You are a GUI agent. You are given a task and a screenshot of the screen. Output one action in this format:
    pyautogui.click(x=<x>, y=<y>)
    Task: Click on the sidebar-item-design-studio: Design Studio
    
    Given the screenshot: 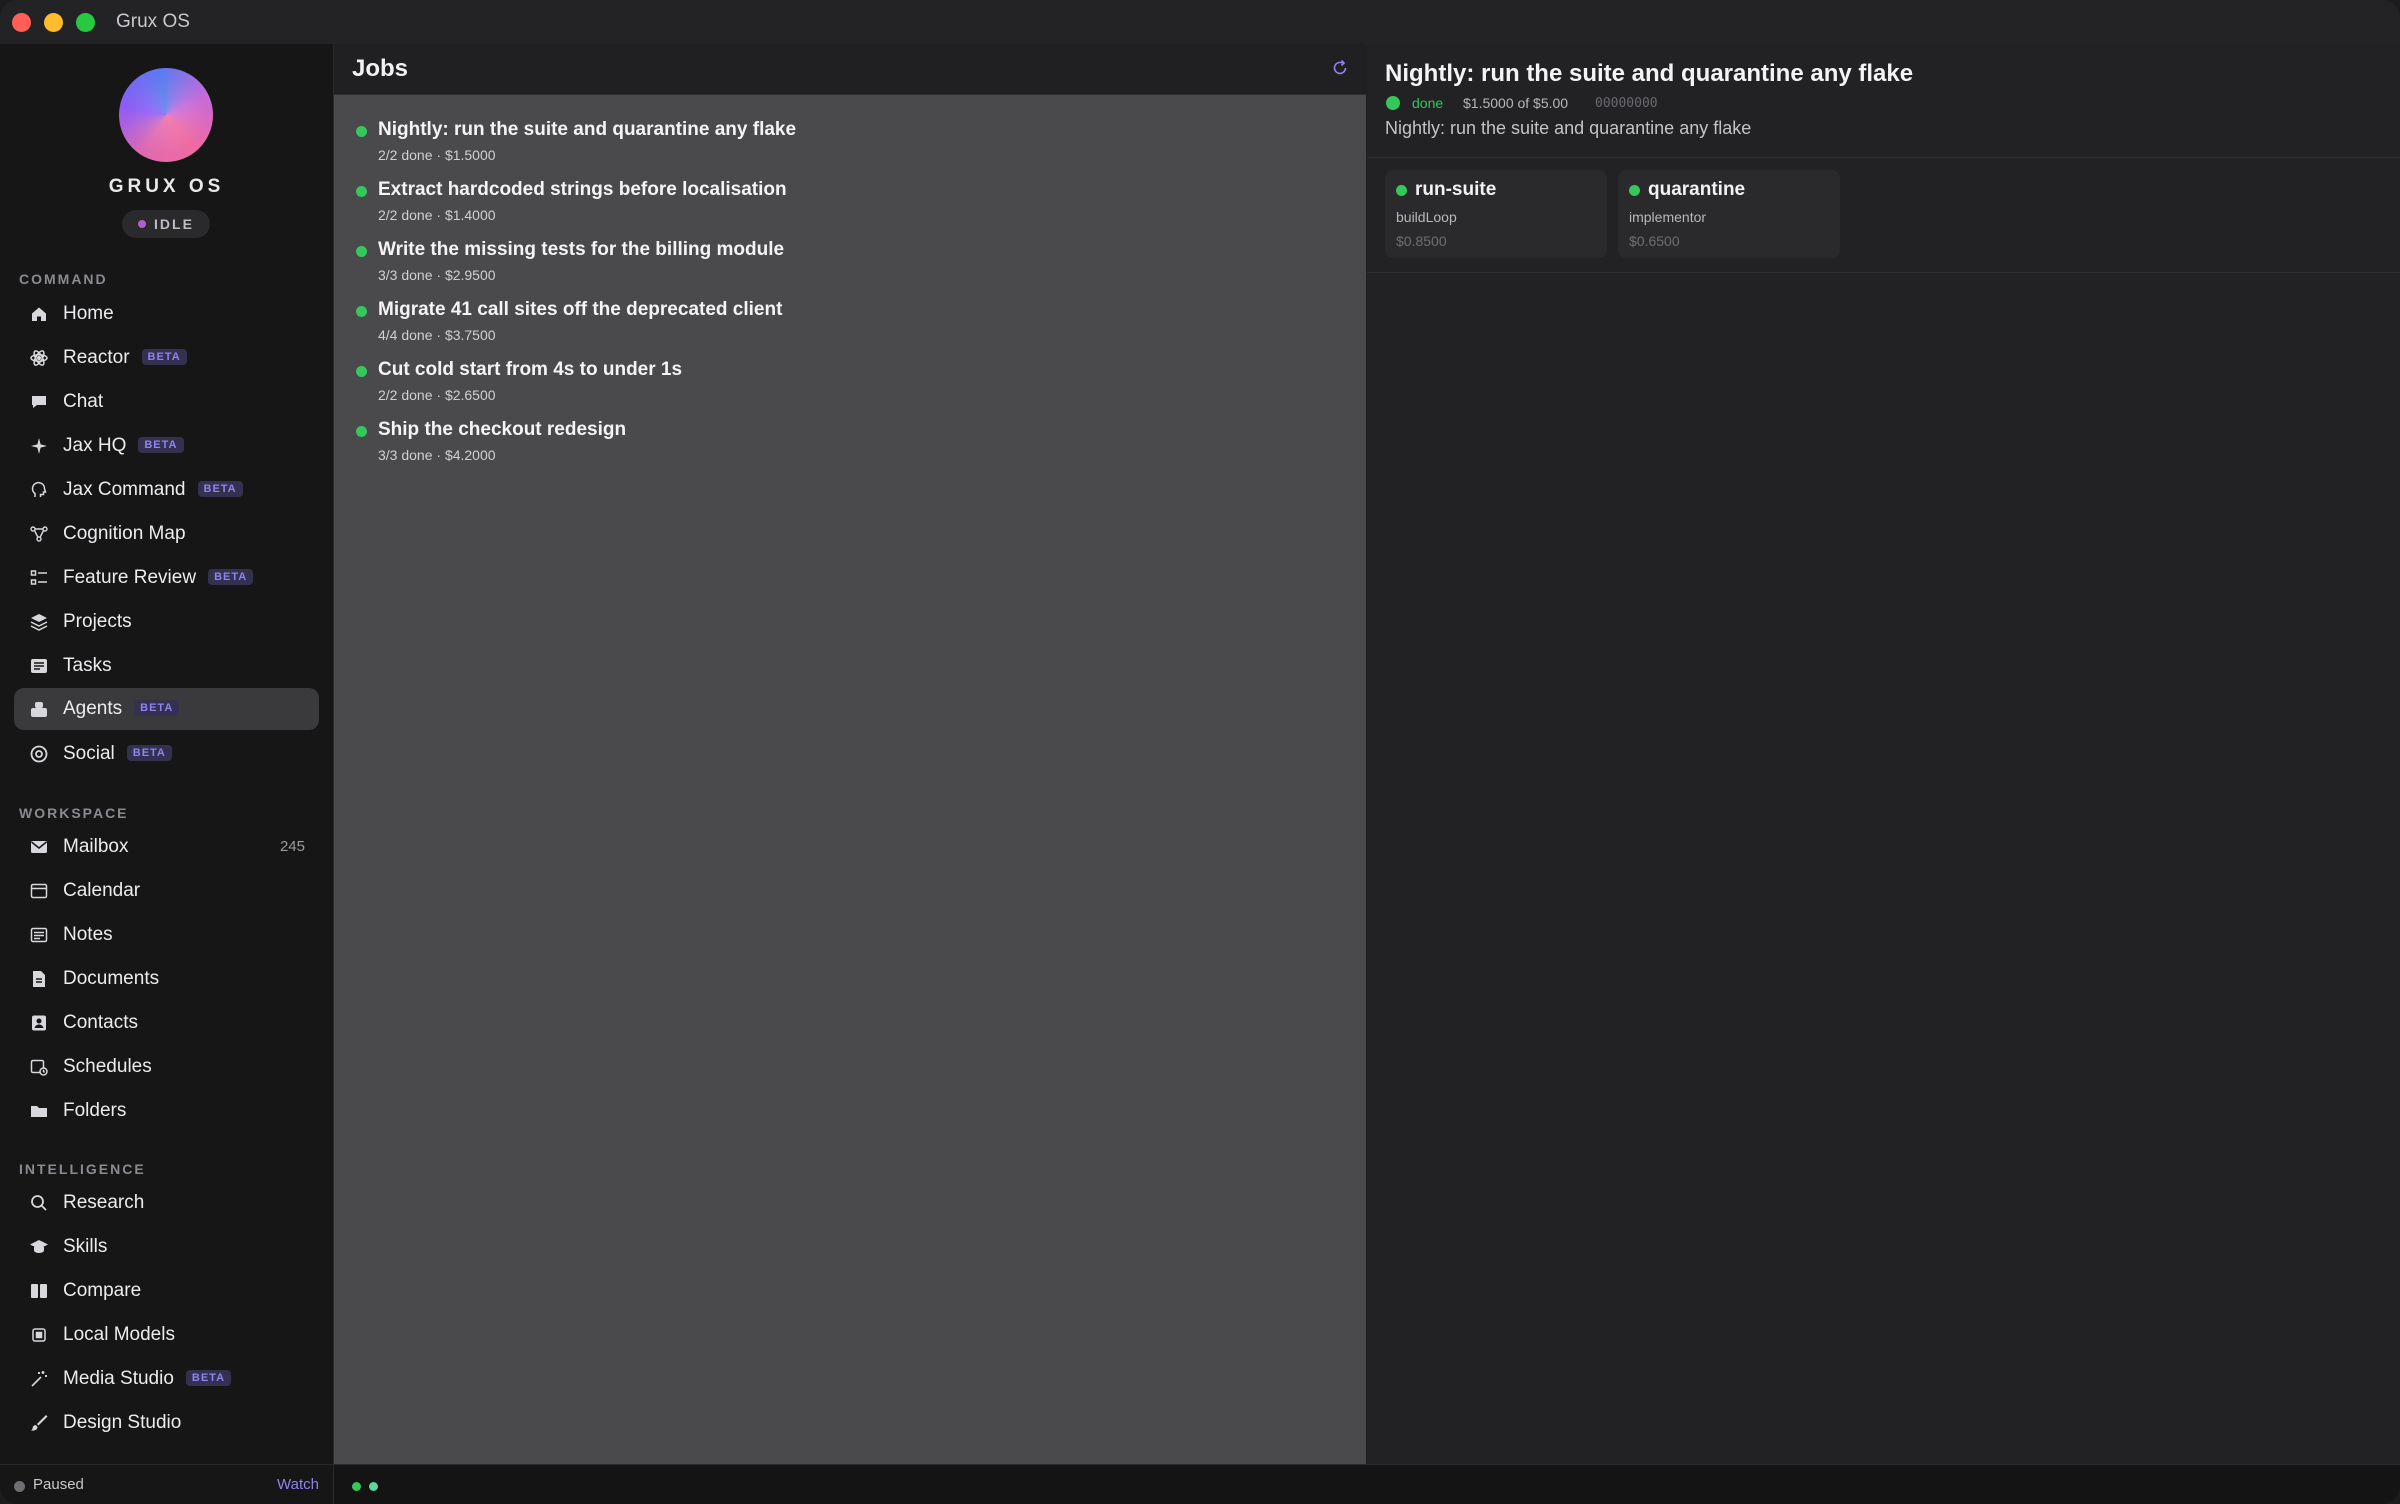 What is the action you would take?
    pyautogui.click(x=166, y=1423)
    